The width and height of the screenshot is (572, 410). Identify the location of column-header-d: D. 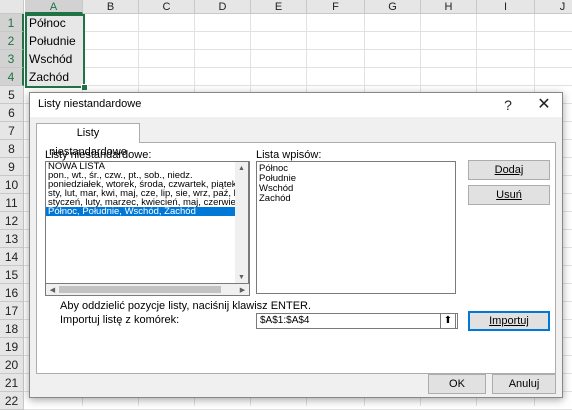
(223, 7).